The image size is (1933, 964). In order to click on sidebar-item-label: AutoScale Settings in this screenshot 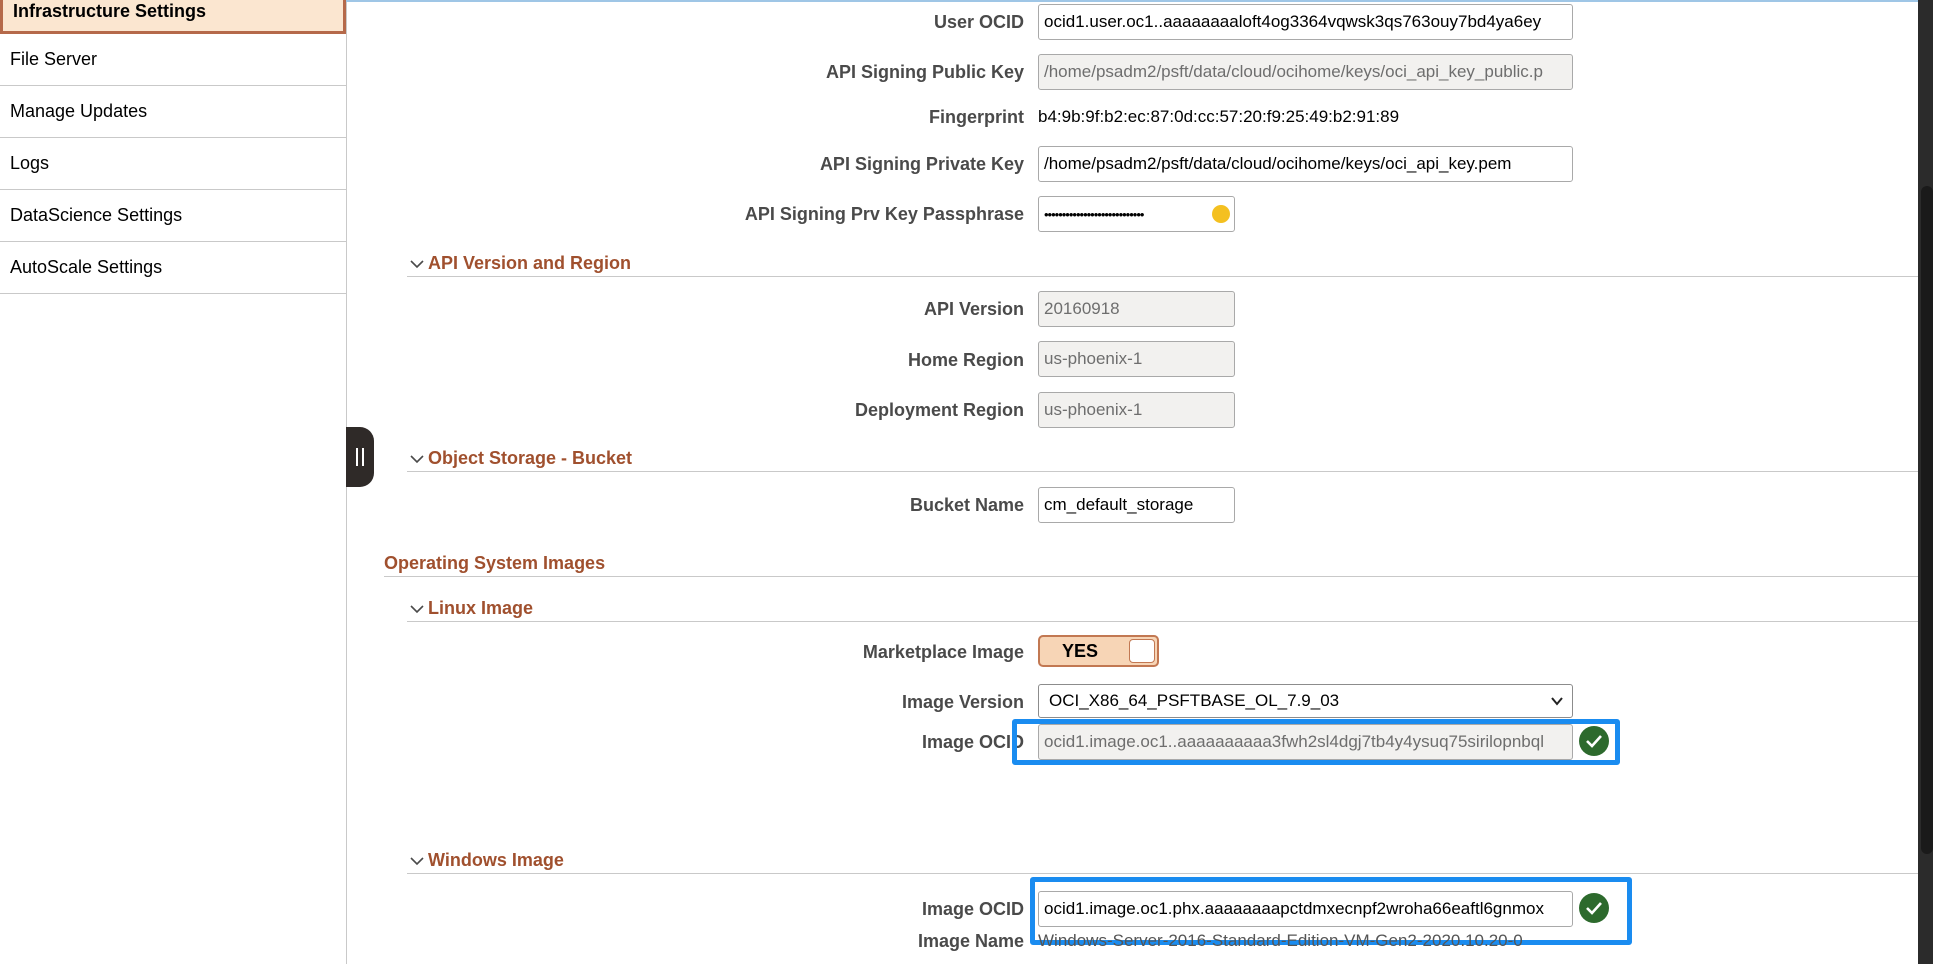, I will do `click(86, 267)`.